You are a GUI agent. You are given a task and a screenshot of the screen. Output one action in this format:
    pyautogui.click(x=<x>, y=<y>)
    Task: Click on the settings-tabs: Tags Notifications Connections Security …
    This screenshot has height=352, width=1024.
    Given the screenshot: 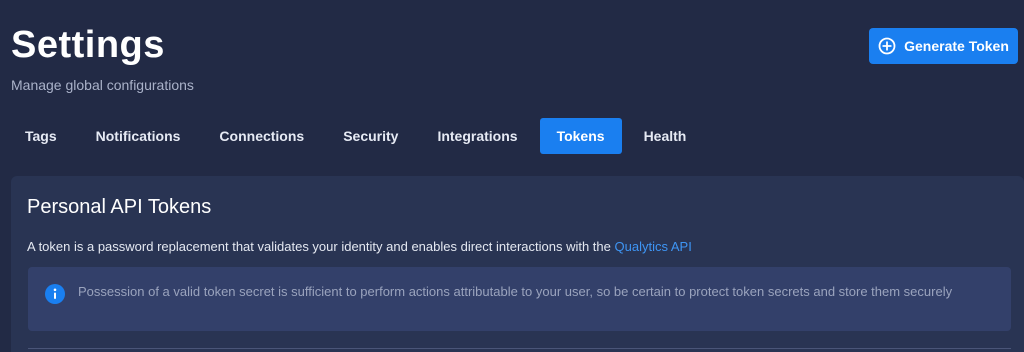 What is the action you would take?
    pyautogui.click(x=358, y=136)
    